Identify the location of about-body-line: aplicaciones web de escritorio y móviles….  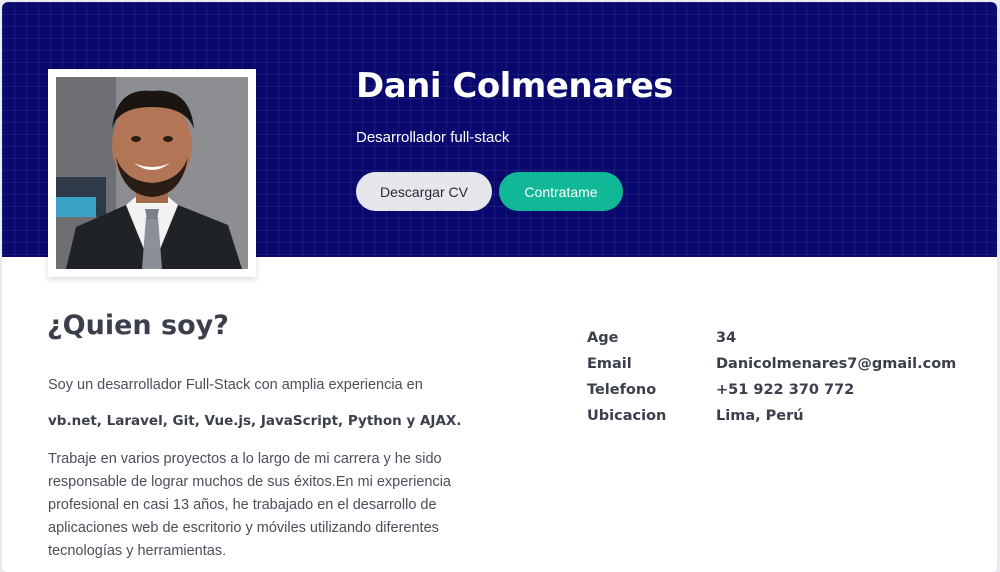
(243, 528).